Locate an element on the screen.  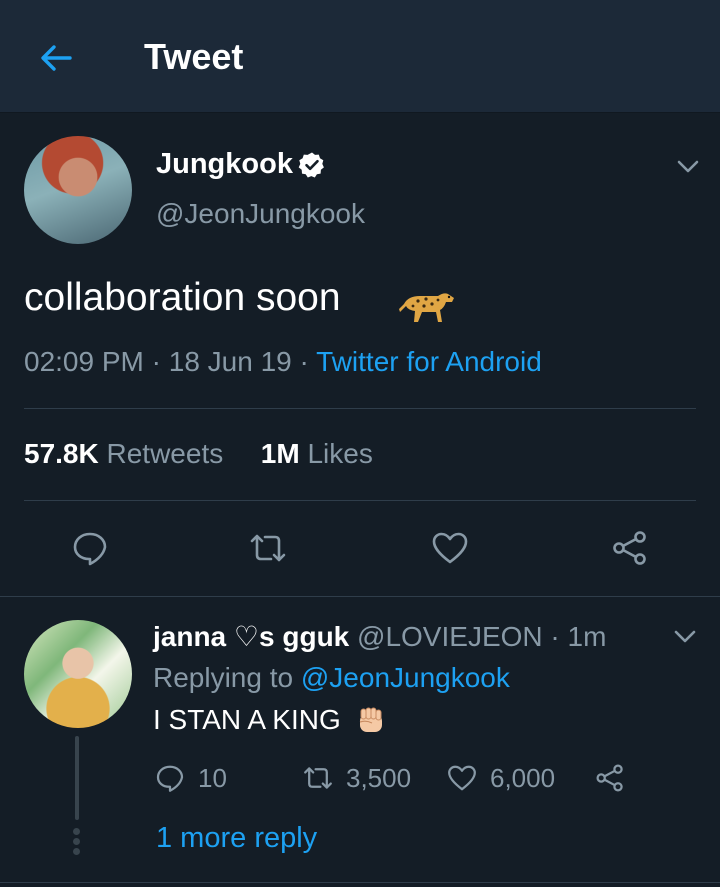
reply-avatar is located at coordinates (78, 674).